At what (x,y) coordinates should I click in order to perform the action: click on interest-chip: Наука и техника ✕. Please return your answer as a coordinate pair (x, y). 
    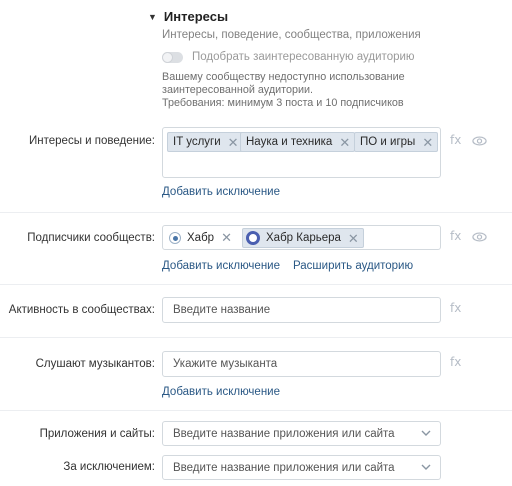
    Looking at the image, I should click on (298, 142).